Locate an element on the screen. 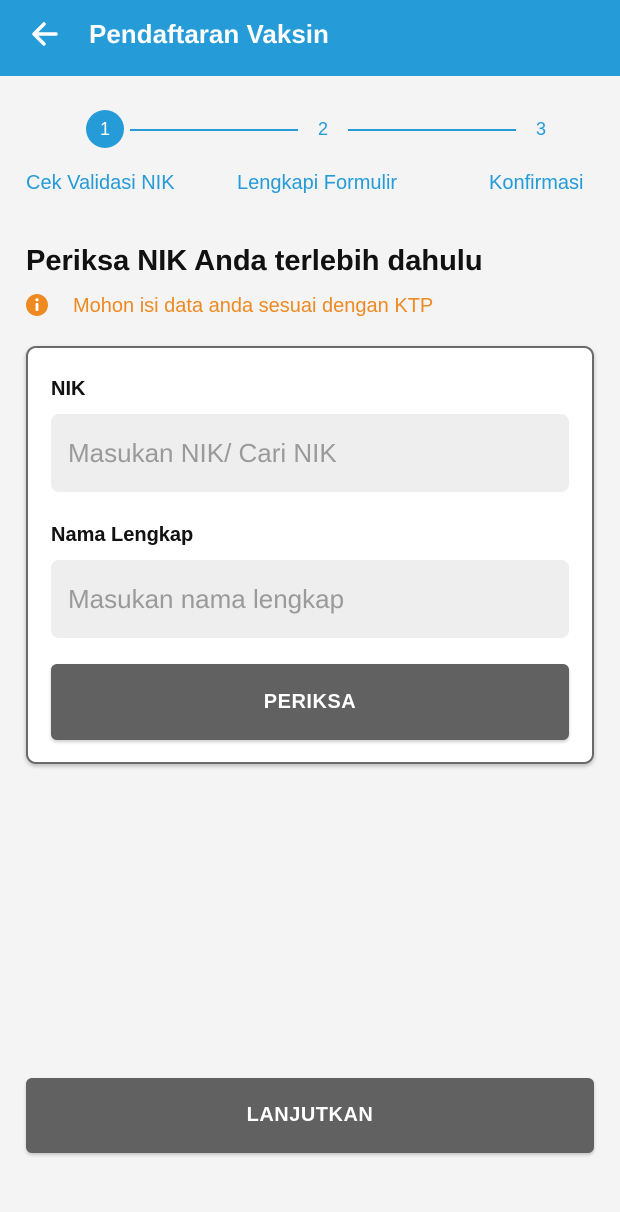 The height and width of the screenshot is (1212, 620). step-2-indicator: 2 is located at coordinates (323, 129).